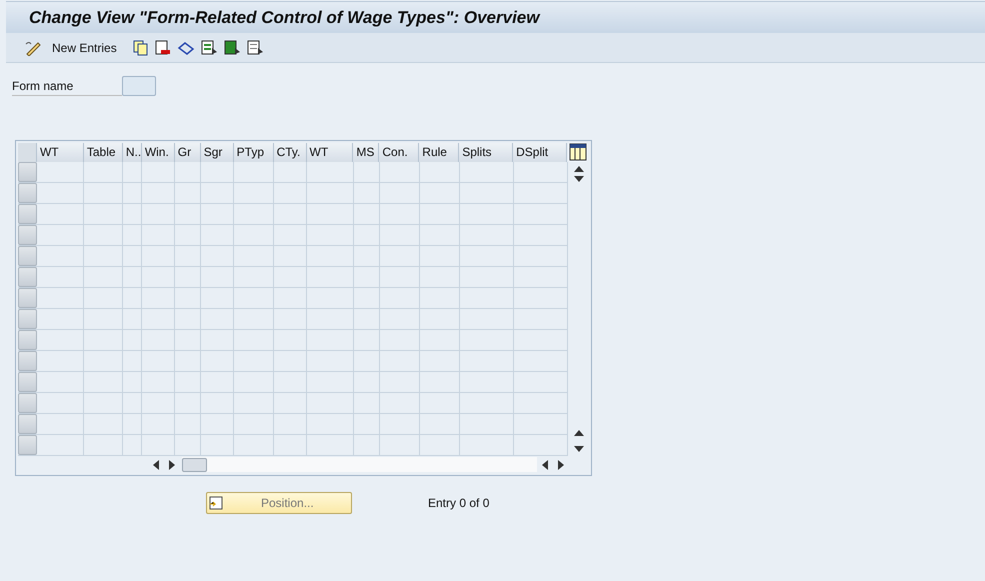 This screenshot has width=985, height=581. What do you see at coordinates (290, 152) in the screenshot?
I see `column-header: CTy.` at bounding box center [290, 152].